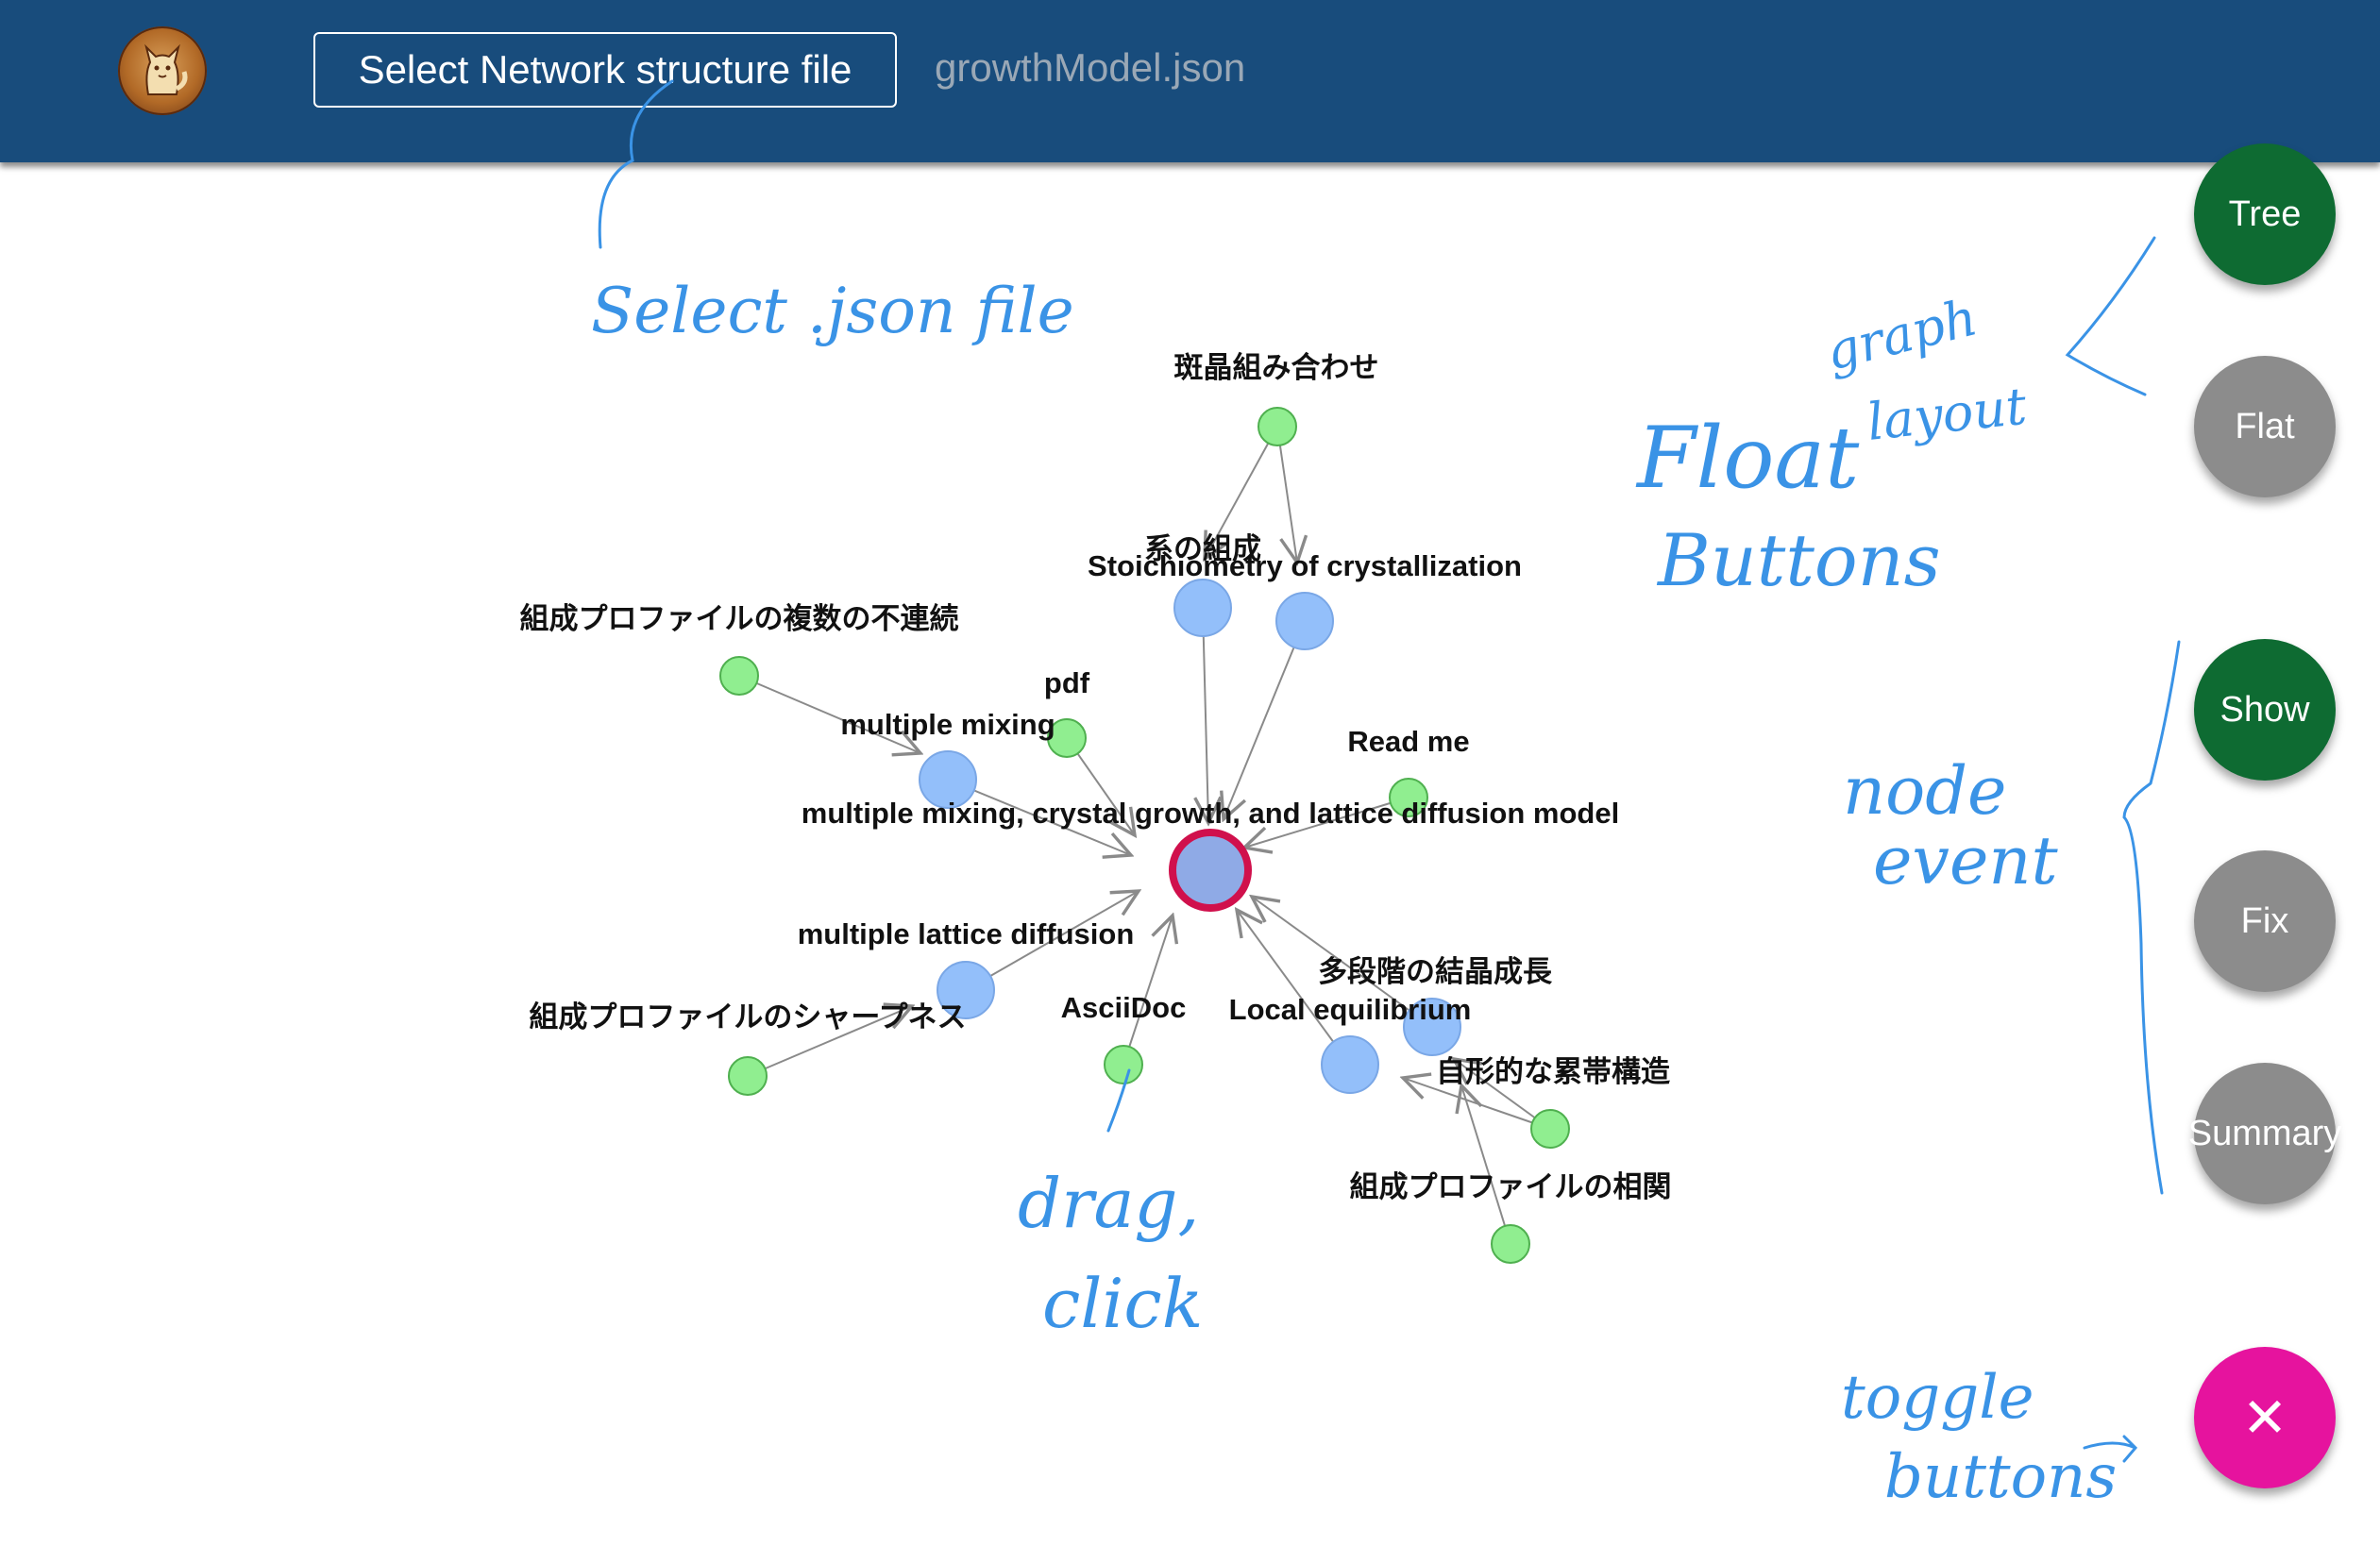  I want to click on show-label: Show, so click(2265, 709).